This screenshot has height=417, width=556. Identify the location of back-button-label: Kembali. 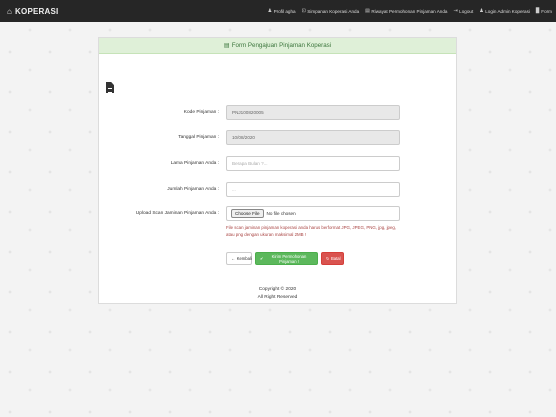
(244, 258).